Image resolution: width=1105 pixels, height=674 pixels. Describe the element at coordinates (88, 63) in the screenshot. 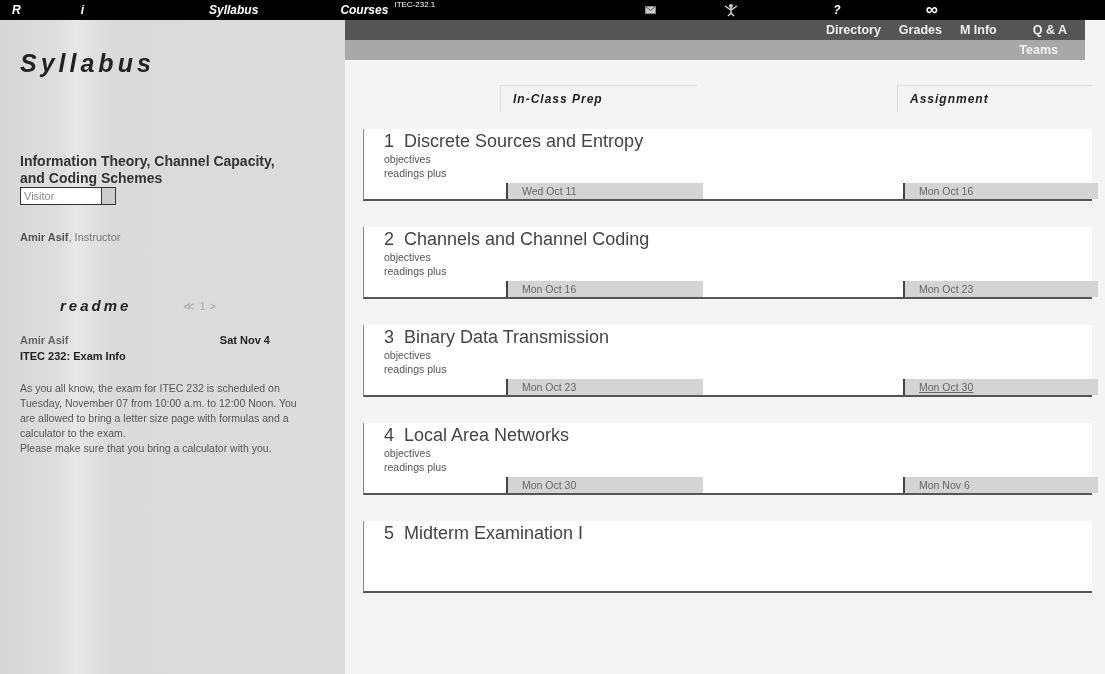

I see `page-title: Syllabus` at that location.